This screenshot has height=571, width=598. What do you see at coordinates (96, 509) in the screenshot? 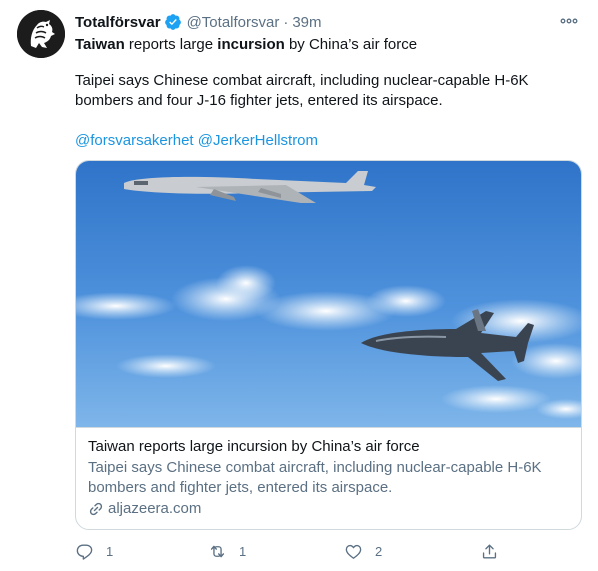
I see `link-icon` at bounding box center [96, 509].